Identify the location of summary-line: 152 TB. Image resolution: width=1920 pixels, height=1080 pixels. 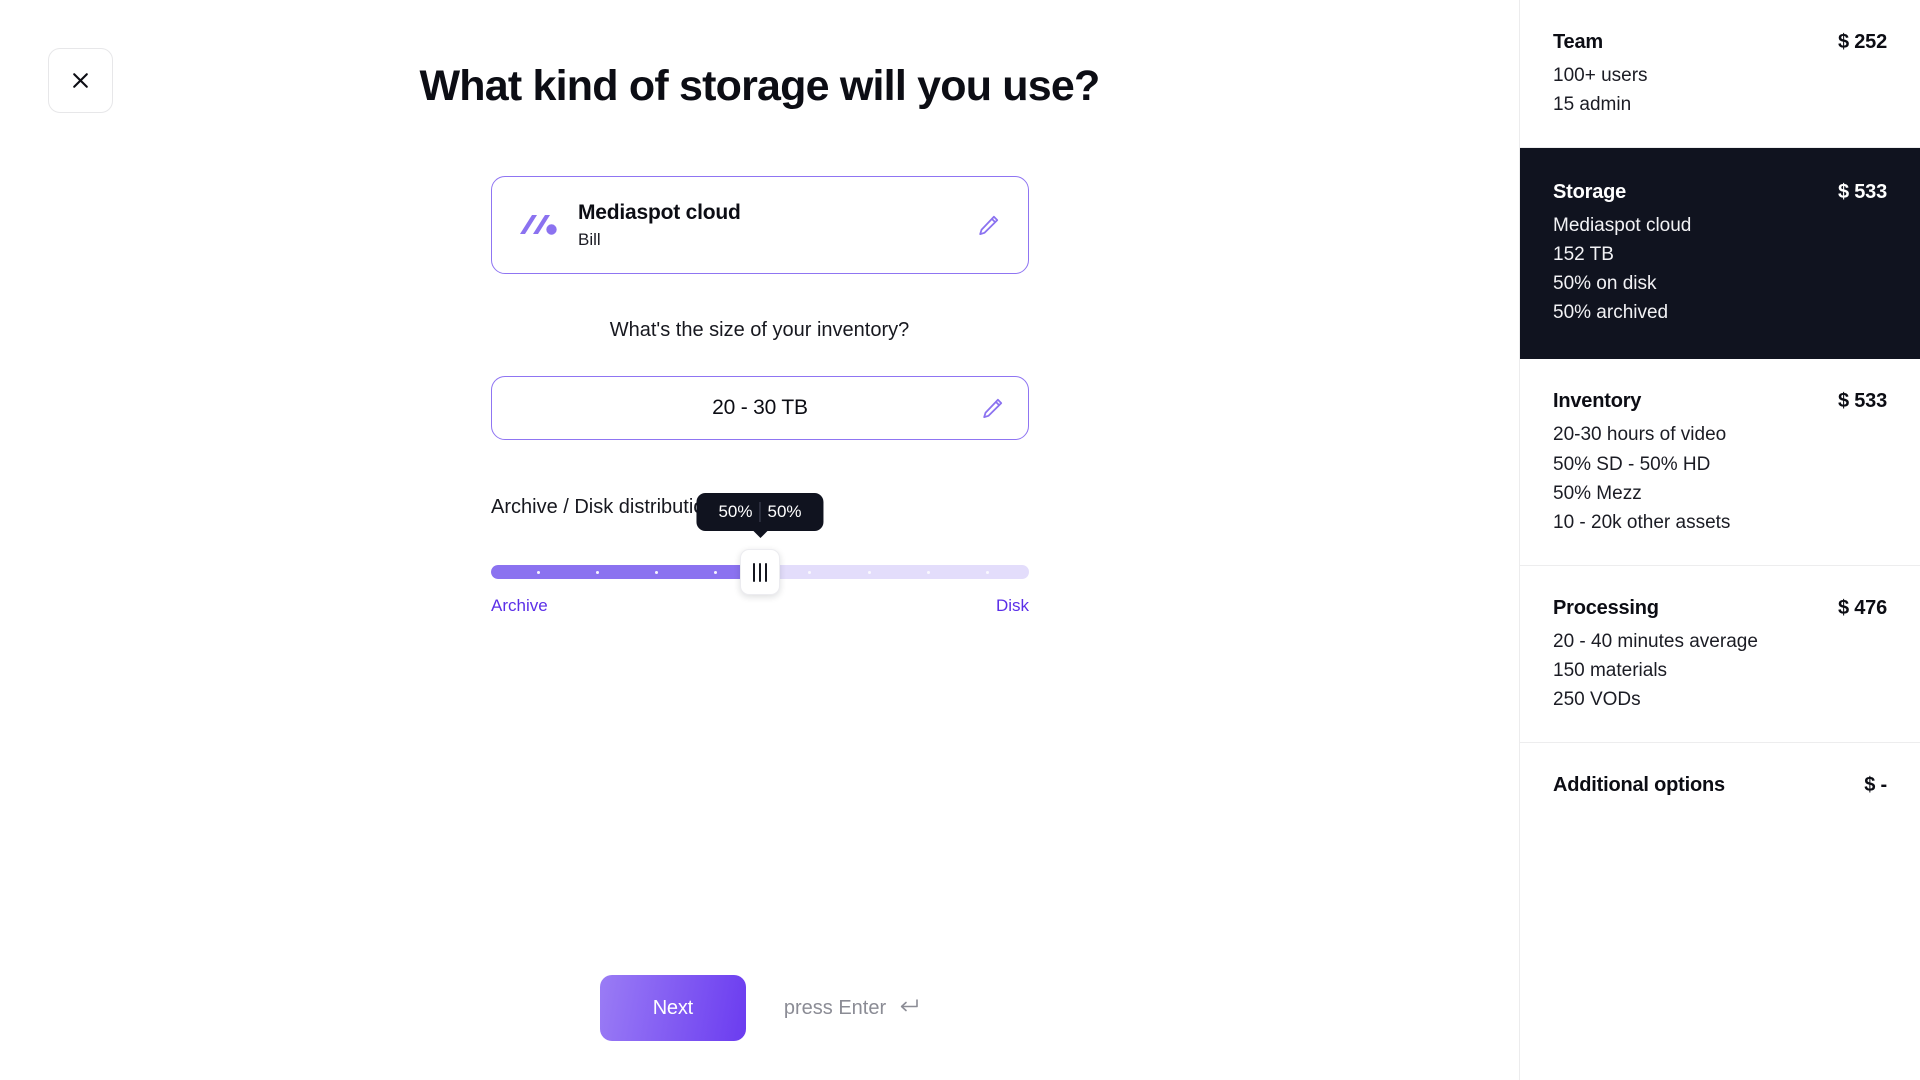
(1583, 255).